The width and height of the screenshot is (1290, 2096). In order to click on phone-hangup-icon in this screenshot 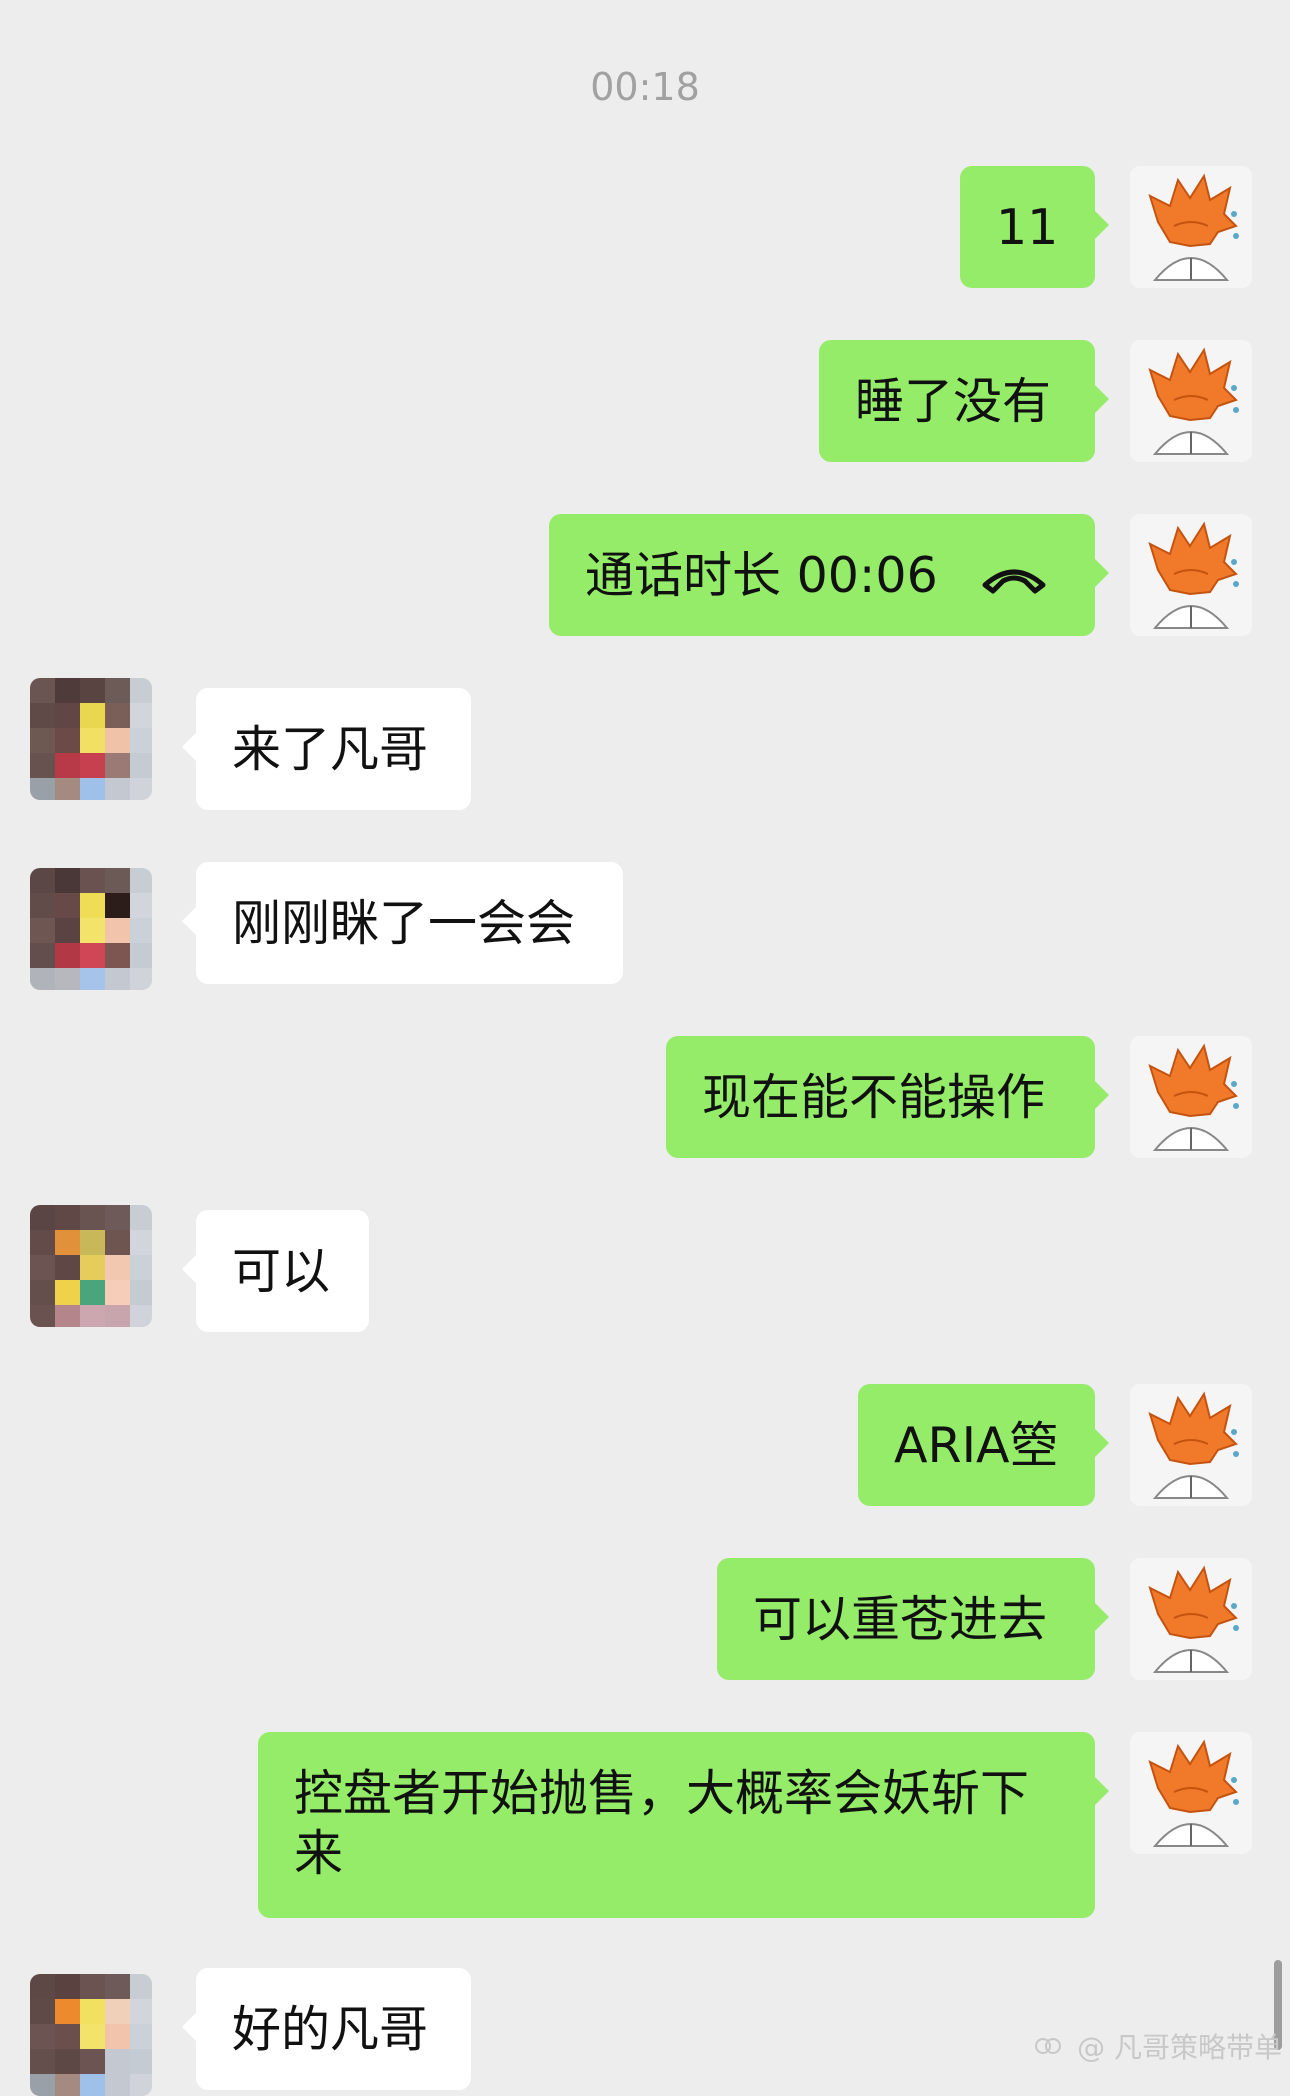, I will do `click(1014, 579)`.